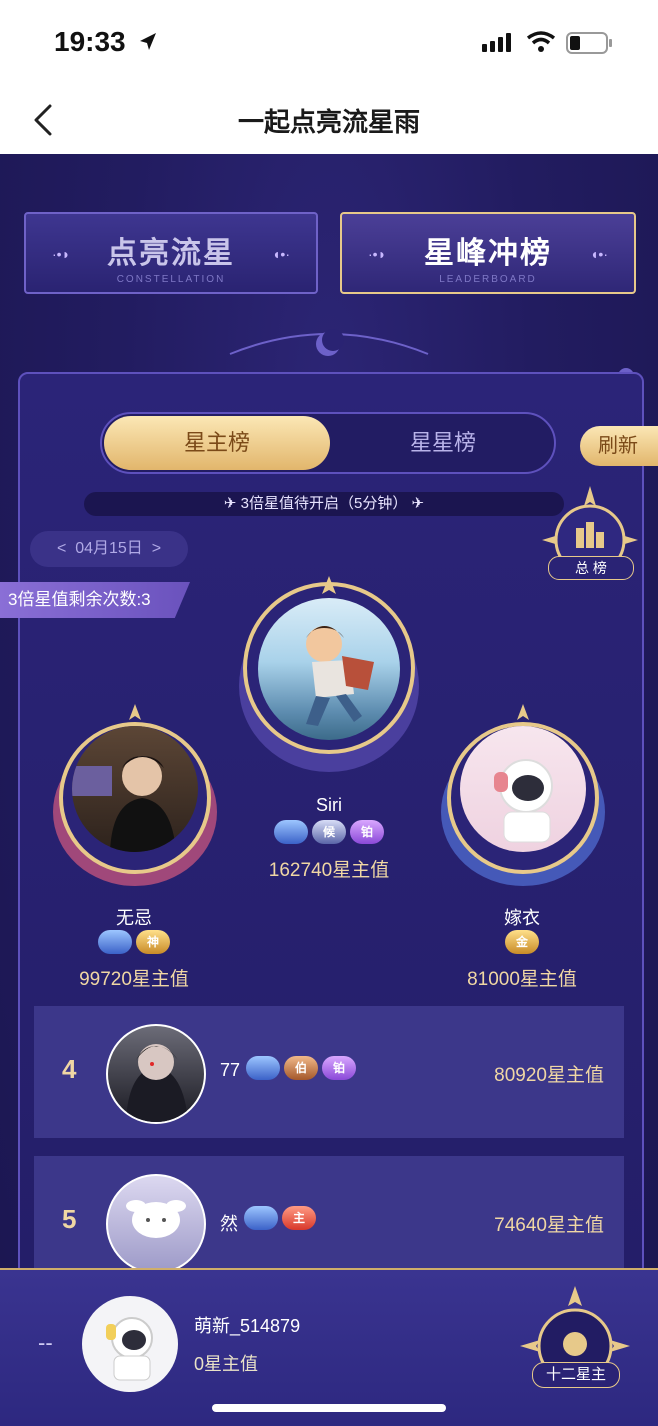 The height and width of the screenshot is (1426, 658). What do you see at coordinates (329, 1408) in the screenshot?
I see `home-indicator` at bounding box center [329, 1408].